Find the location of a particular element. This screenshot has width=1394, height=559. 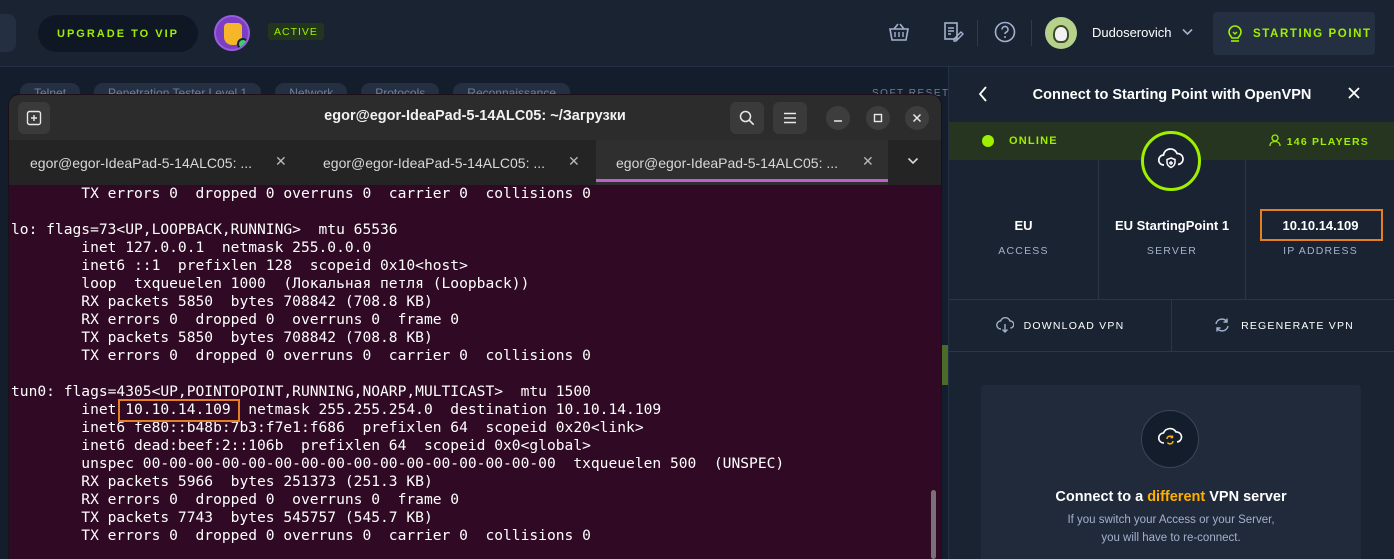

cloud-refresh-icon is located at coordinates (1170, 439).